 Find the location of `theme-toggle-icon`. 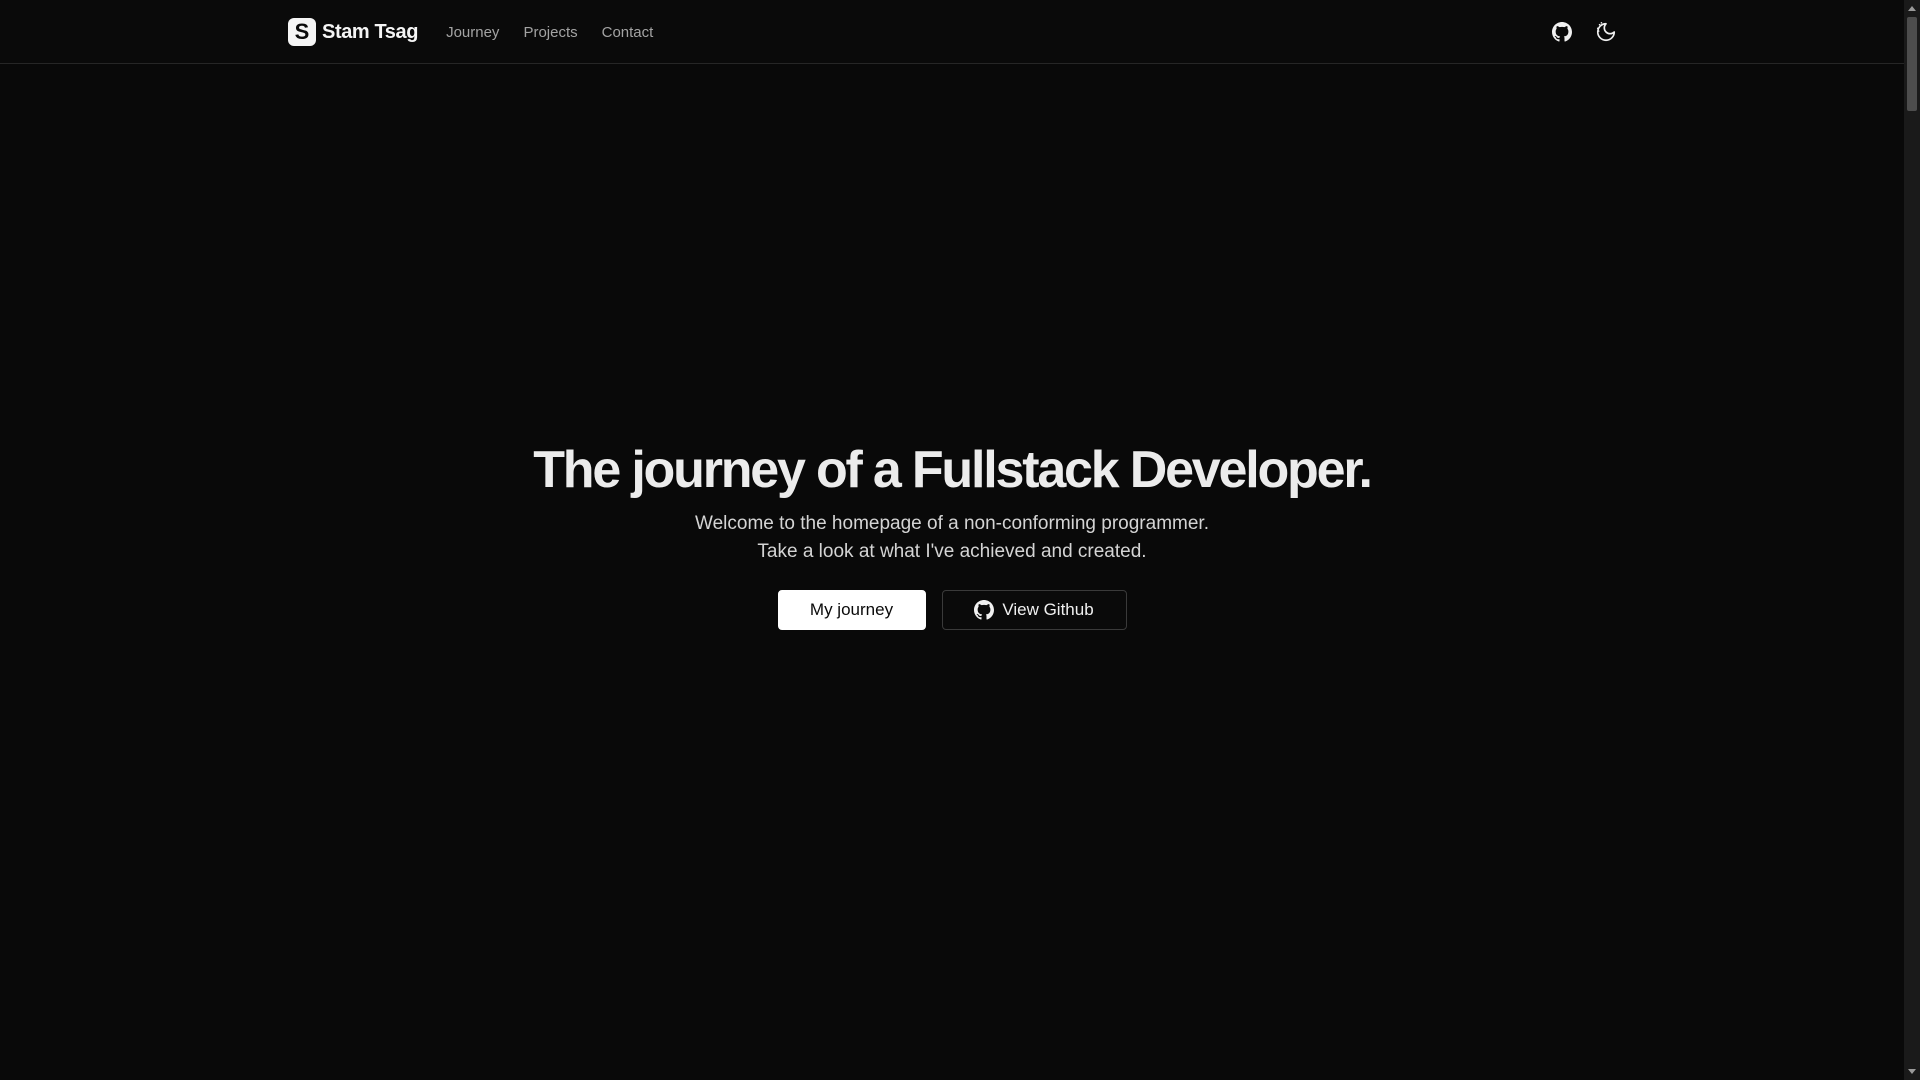

theme-toggle-icon is located at coordinates (1606, 32).